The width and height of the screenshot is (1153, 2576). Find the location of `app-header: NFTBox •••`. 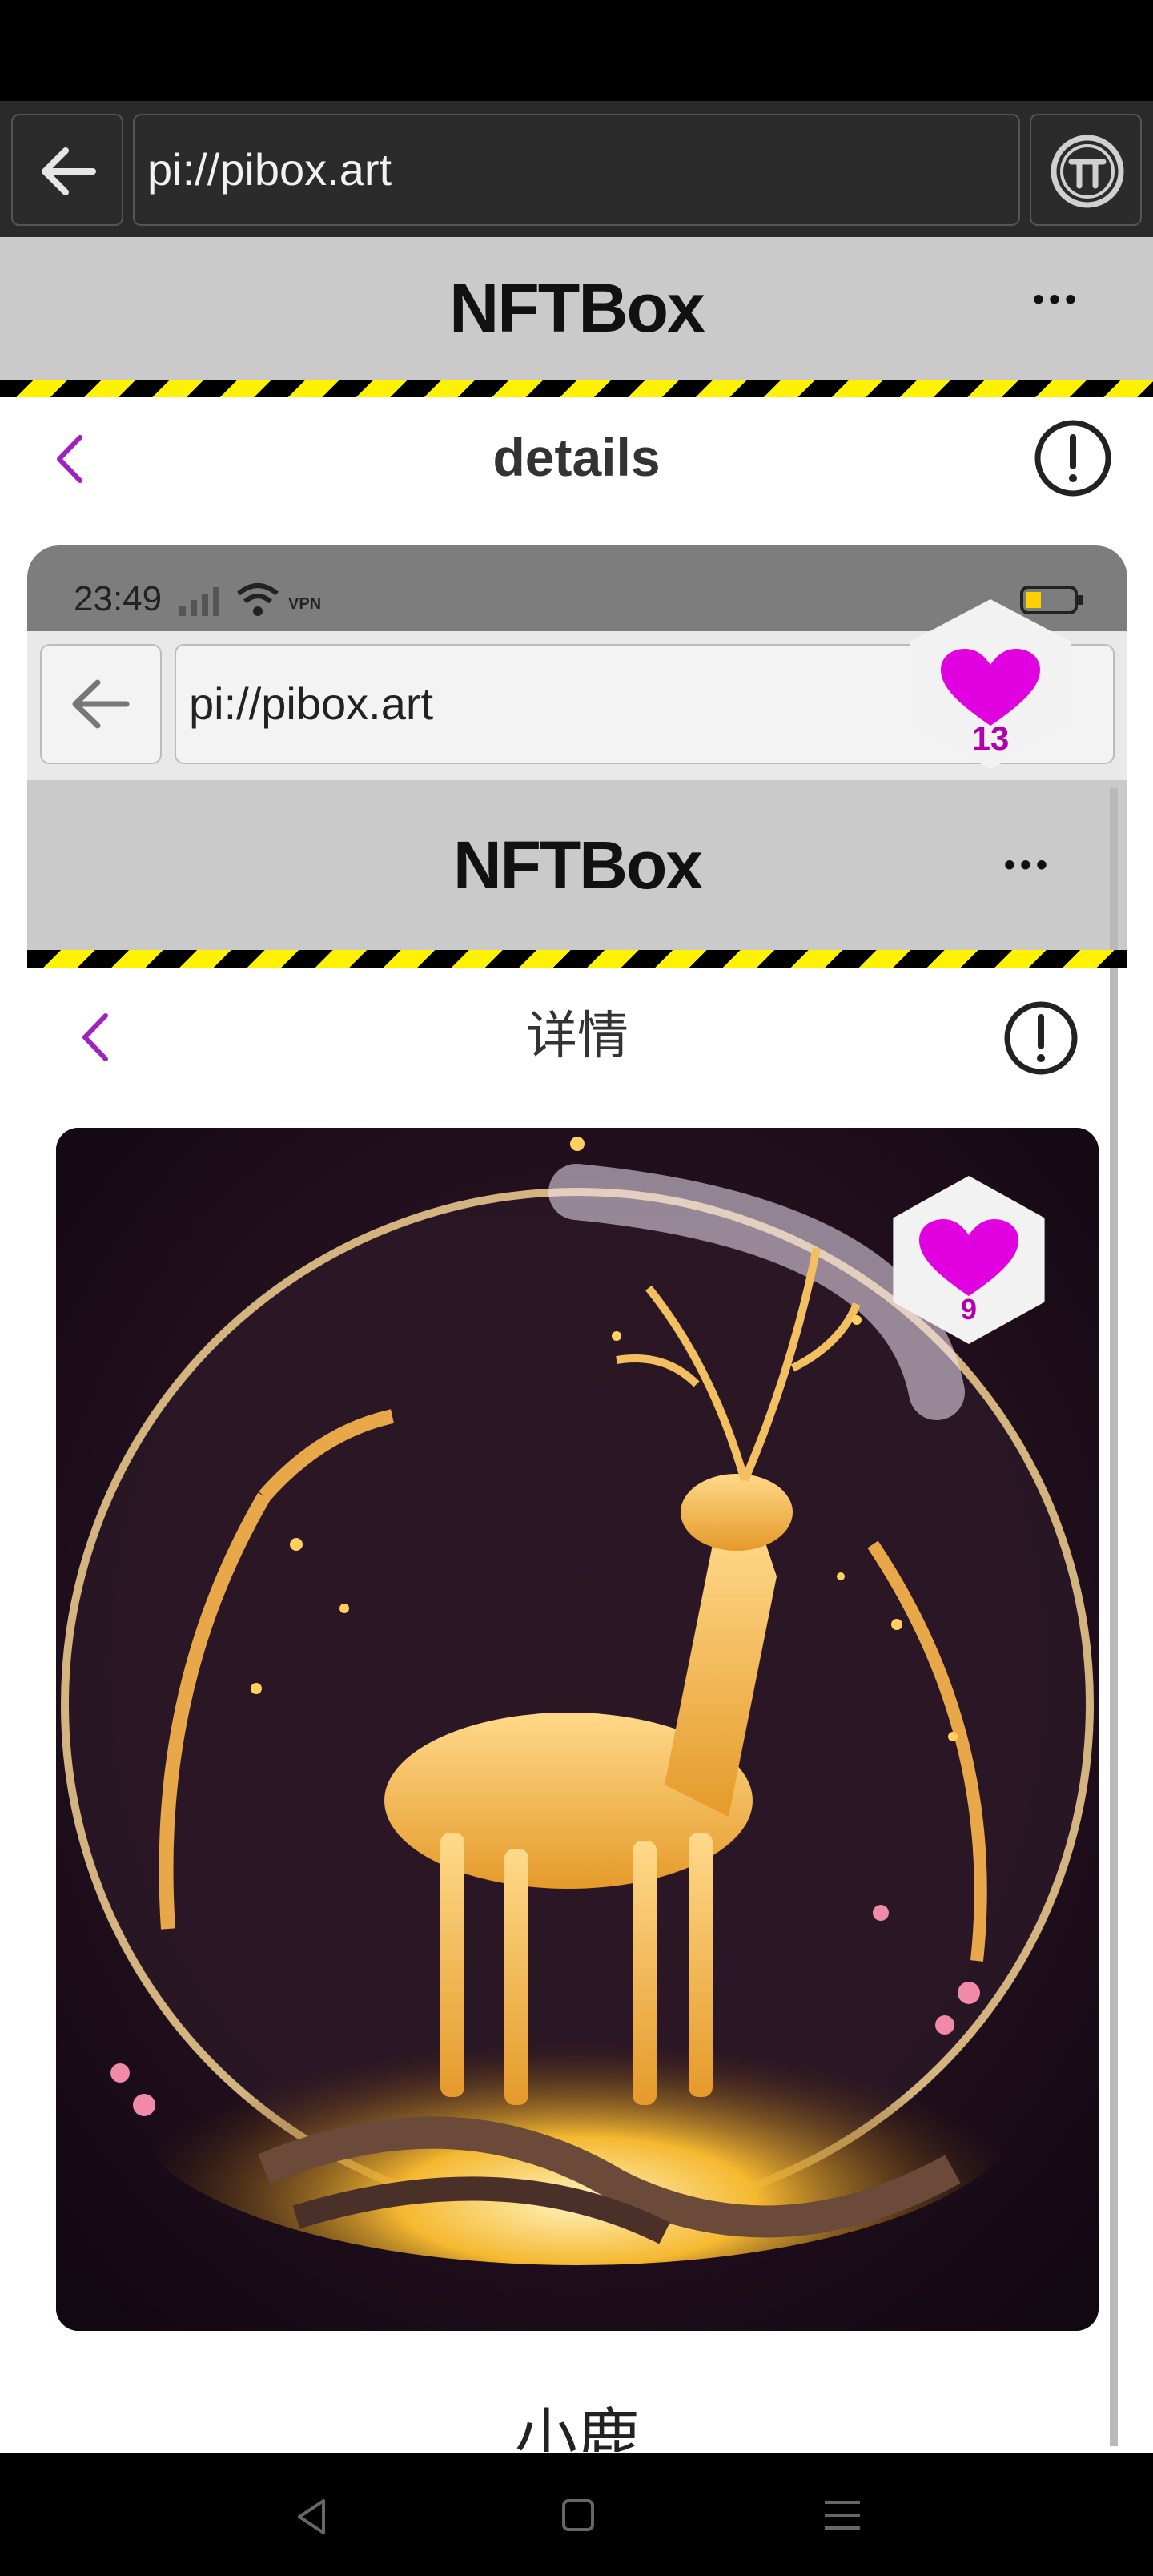

app-header: NFTBox ••• is located at coordinates (576, 308).